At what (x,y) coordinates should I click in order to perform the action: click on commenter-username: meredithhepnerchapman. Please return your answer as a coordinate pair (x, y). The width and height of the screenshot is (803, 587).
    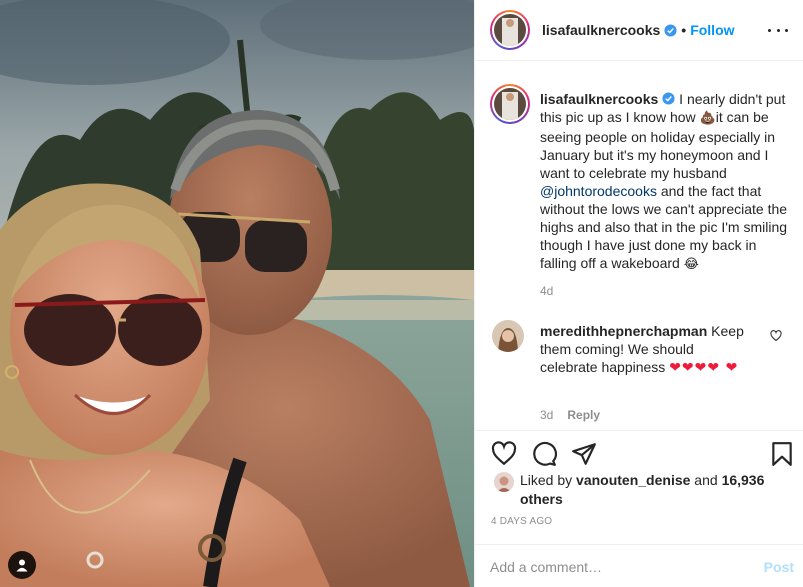
    Looking at the image, I should click on (623, 331).